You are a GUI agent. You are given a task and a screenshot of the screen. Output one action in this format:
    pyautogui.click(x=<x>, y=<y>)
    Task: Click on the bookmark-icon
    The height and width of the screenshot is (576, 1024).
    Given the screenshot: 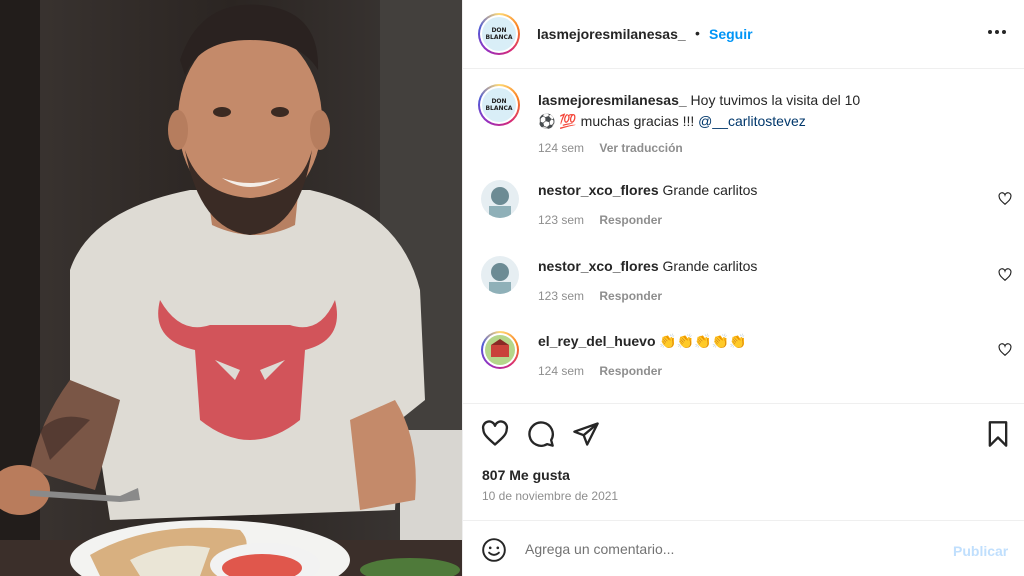 What is the action you would take?
    pyautogui.click(x=998, y=434)
    